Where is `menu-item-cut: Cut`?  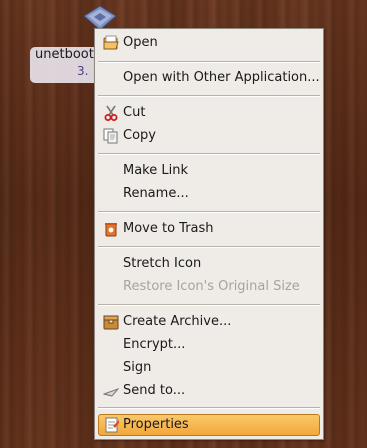 menu-item-cut: Cut is located at coordinates (209, 113).